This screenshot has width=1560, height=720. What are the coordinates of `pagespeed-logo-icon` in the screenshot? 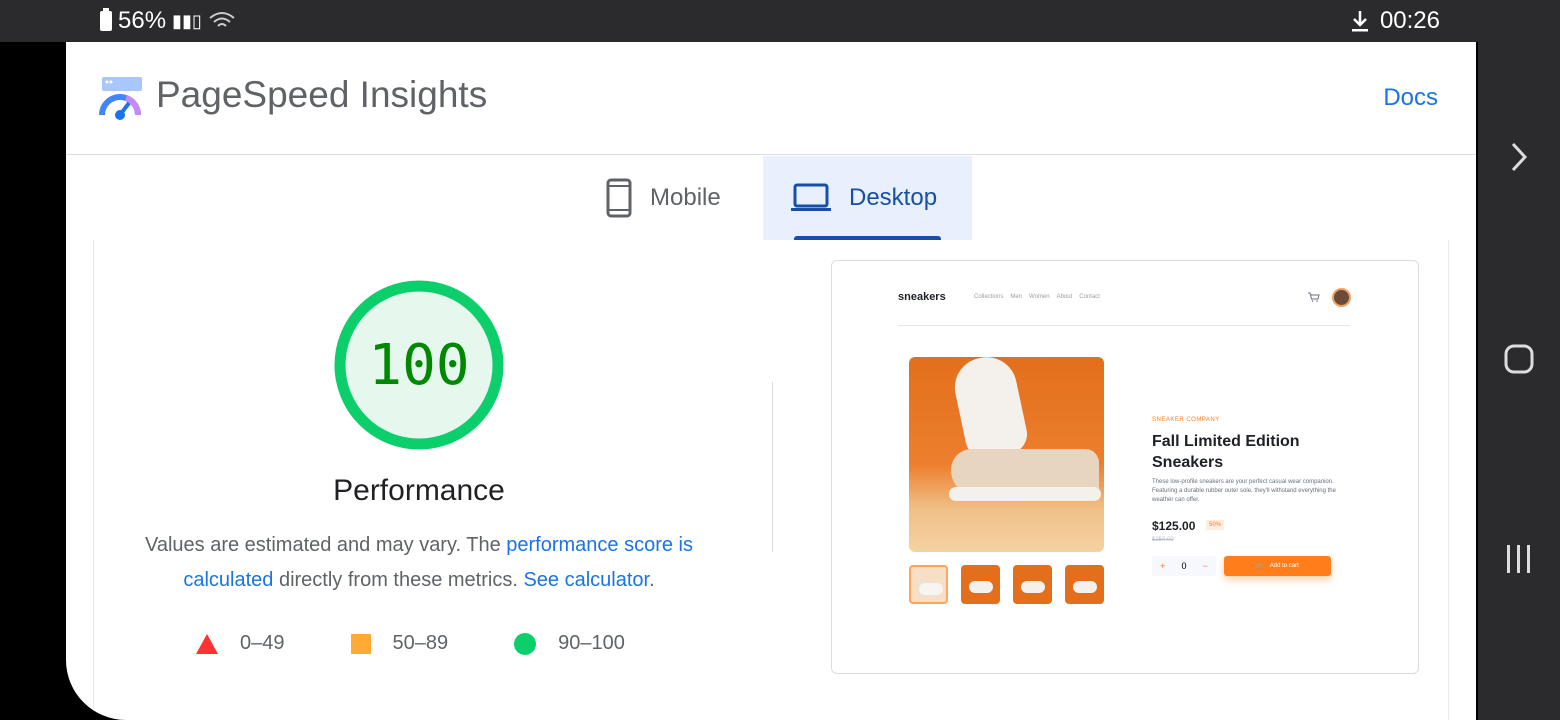 It's located at (120, 98).